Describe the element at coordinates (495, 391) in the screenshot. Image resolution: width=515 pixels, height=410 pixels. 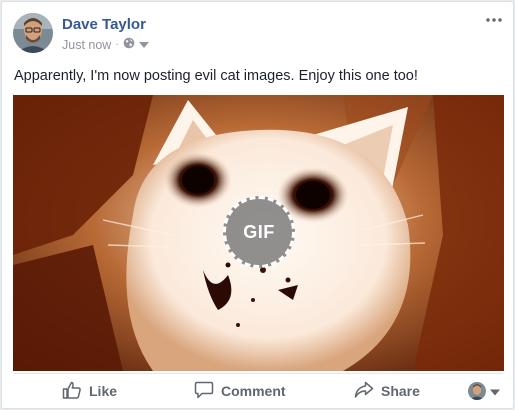
I see `chevron-down-icon` at that location.